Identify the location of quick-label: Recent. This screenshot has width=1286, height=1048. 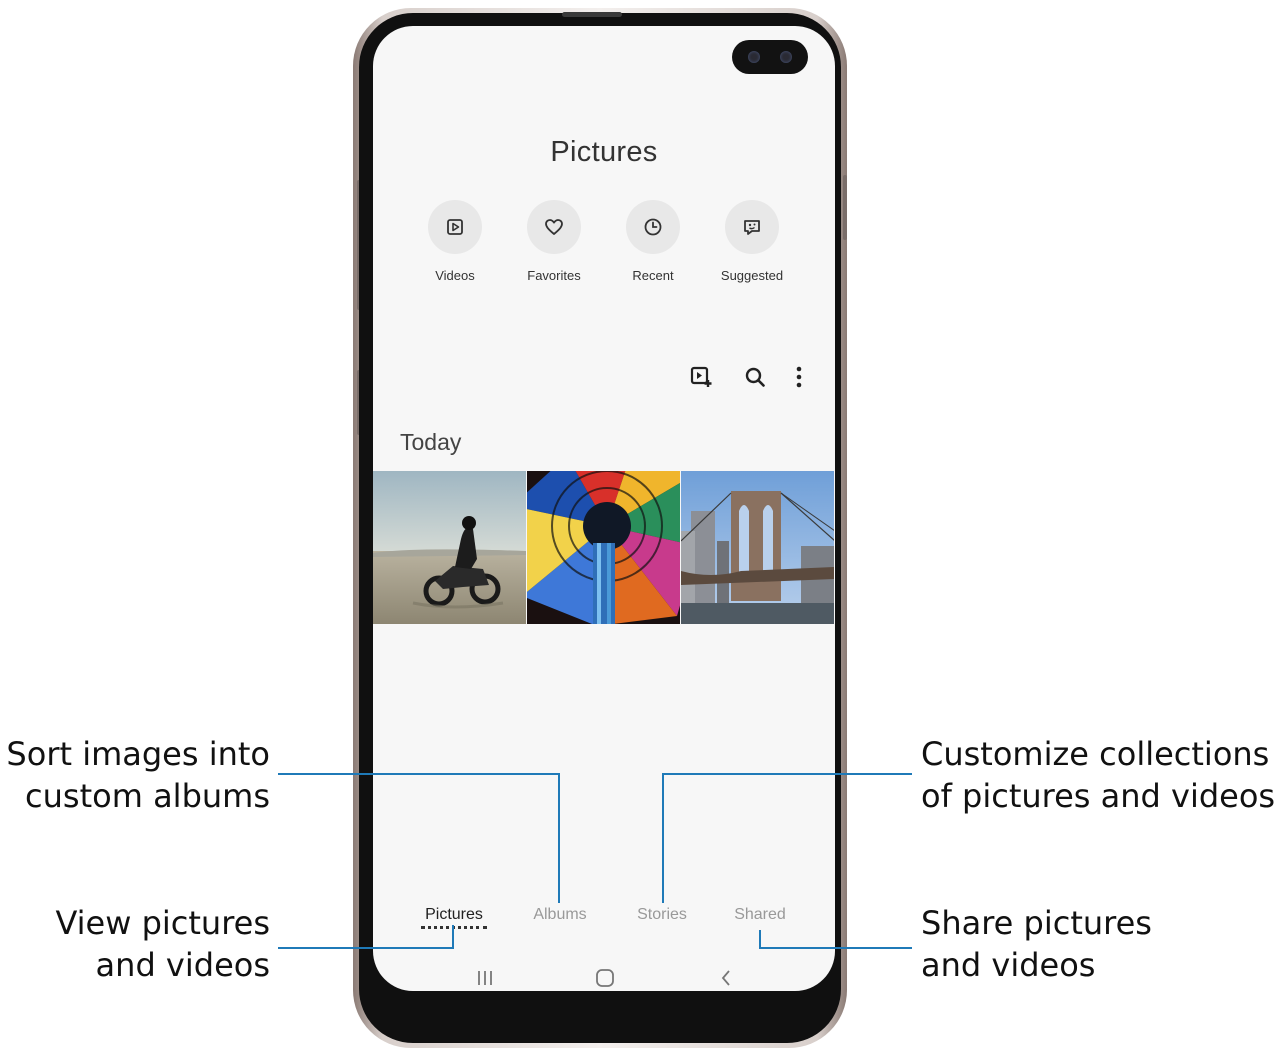
(653, 275).